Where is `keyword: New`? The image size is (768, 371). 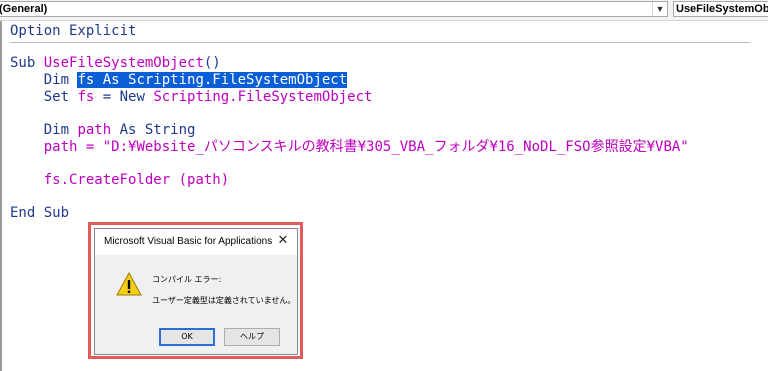 keyword: New is located at coordinates (132, 97).